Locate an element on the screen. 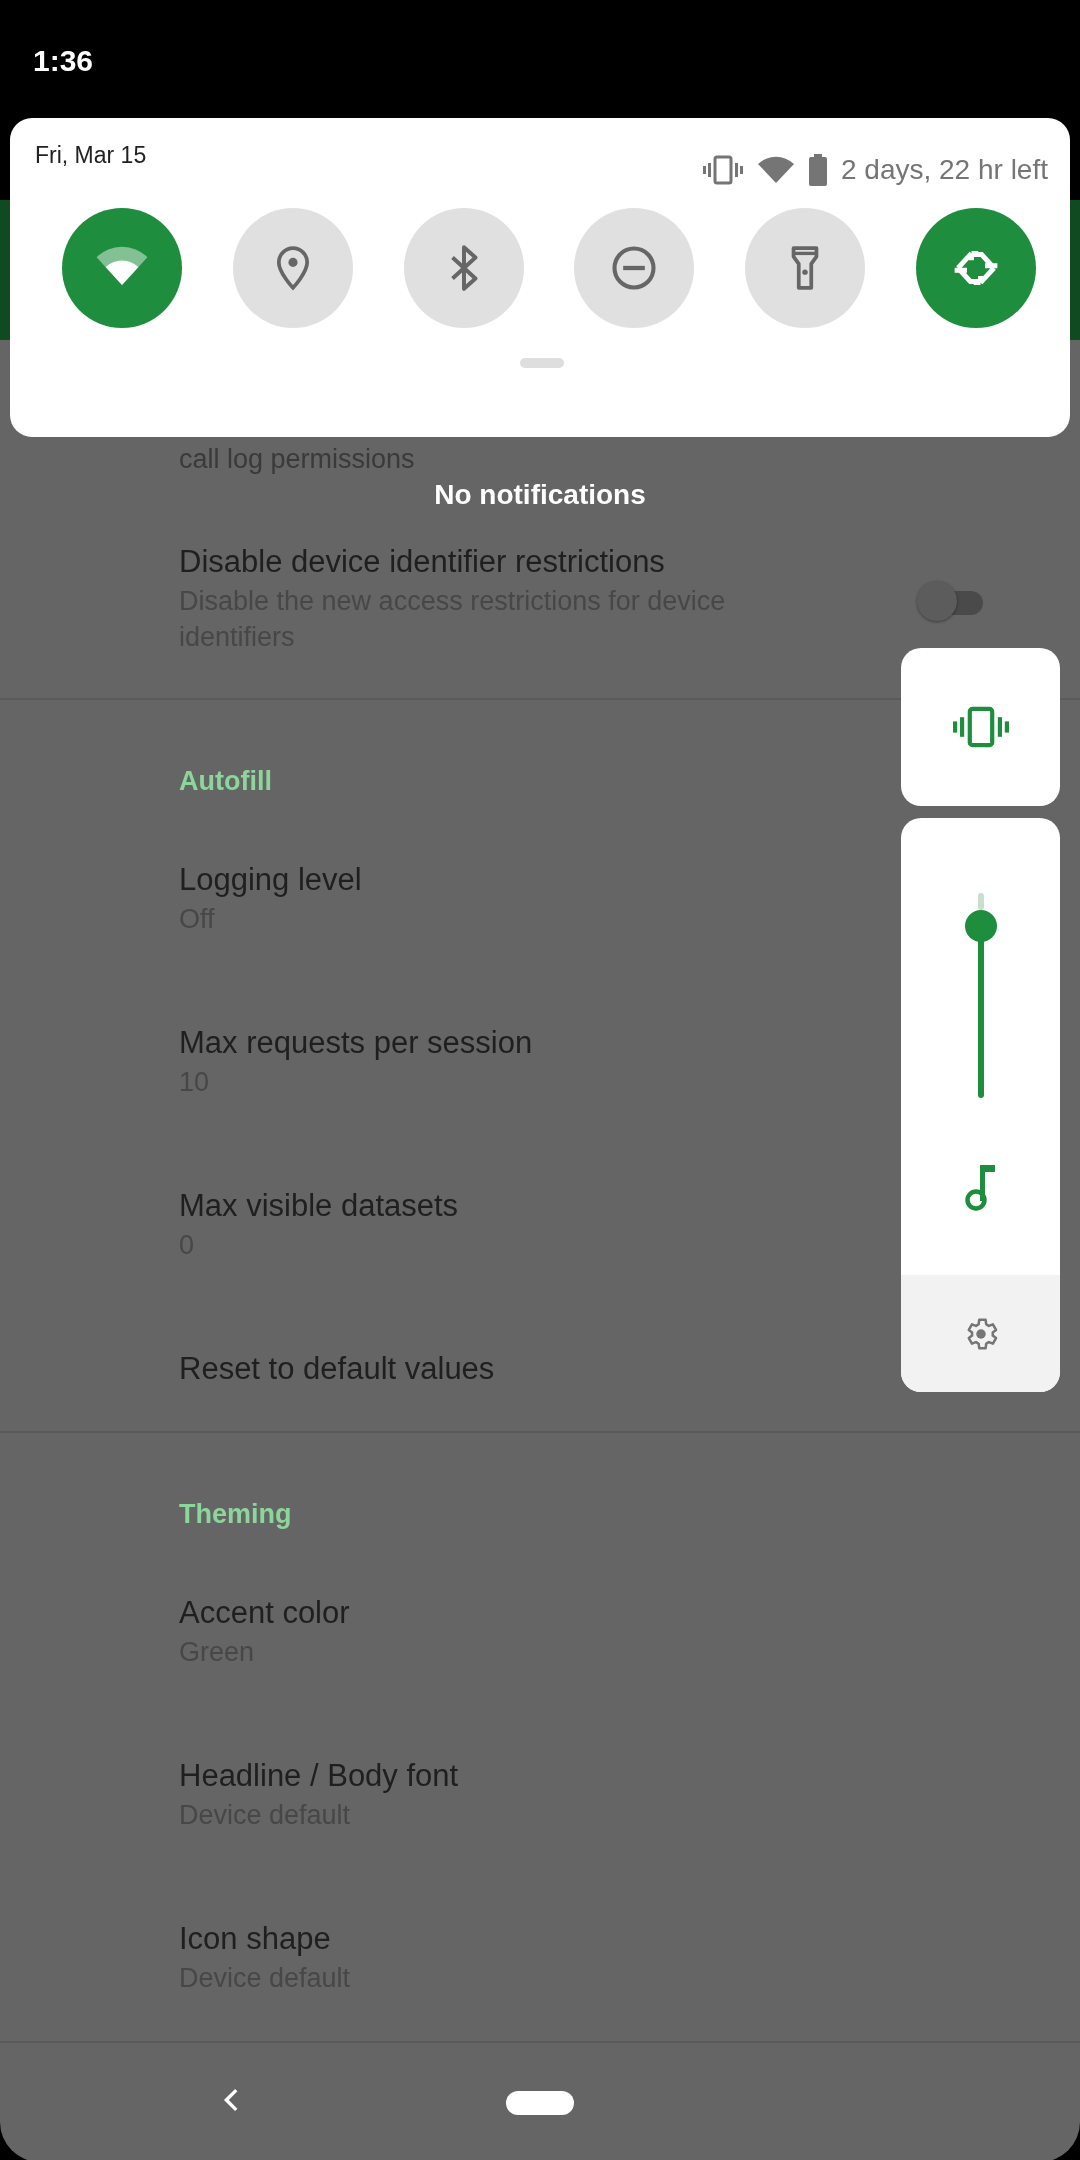 The height and width of the screenshot is (2160, 1080). no-notifications-text: No notifications is located at coordinates (540, 495).